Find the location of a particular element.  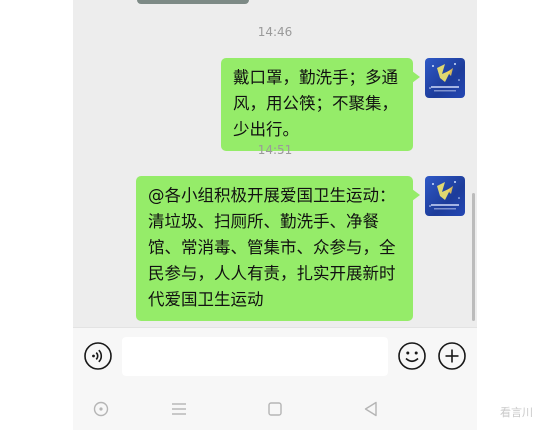

message-timestamp: 14:51 is located at coordinates (275, 150).